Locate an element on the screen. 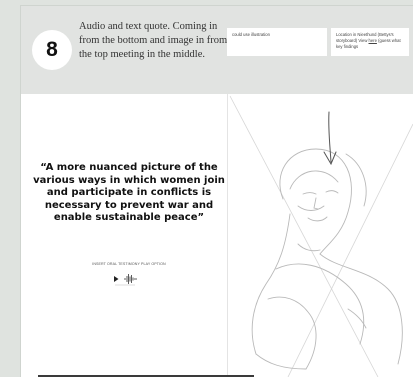 The height and width of the screenshot is (377, 413). sticky-note-text: could use illustration is located at coordinates (251, 34).